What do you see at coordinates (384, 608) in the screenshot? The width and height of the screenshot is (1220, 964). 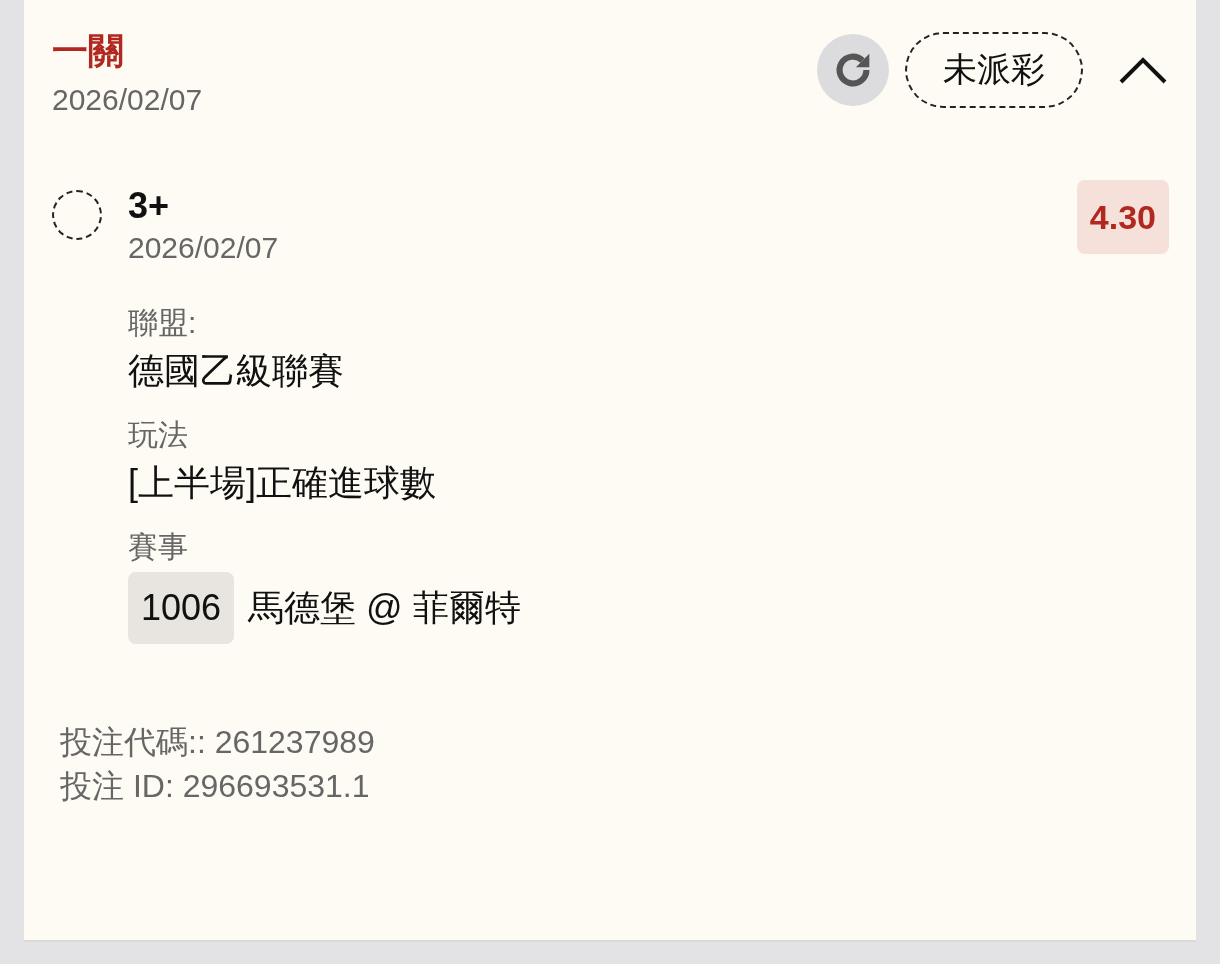 I see `match-teams: 馬德堡 @ 菲爾特` at bounding box center [384, 608].